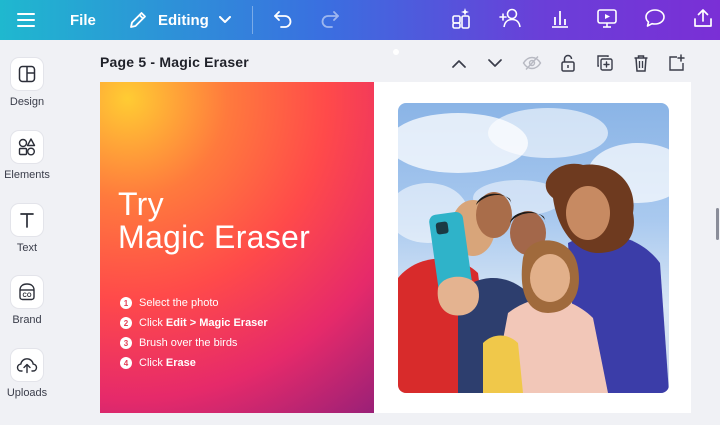 This screenshot has height=425, width=720. Describe the element at coordinates (568, 63) in the screenshot. I see `lock-icon` at that location.